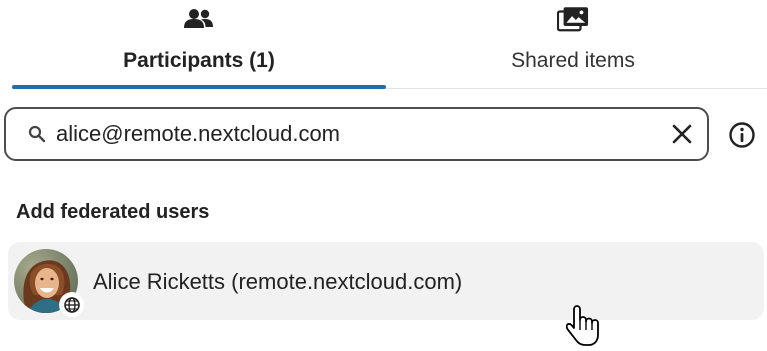 The height and width of the screenshot is (351, 767). I want to click on search-input, so click(351, 134).